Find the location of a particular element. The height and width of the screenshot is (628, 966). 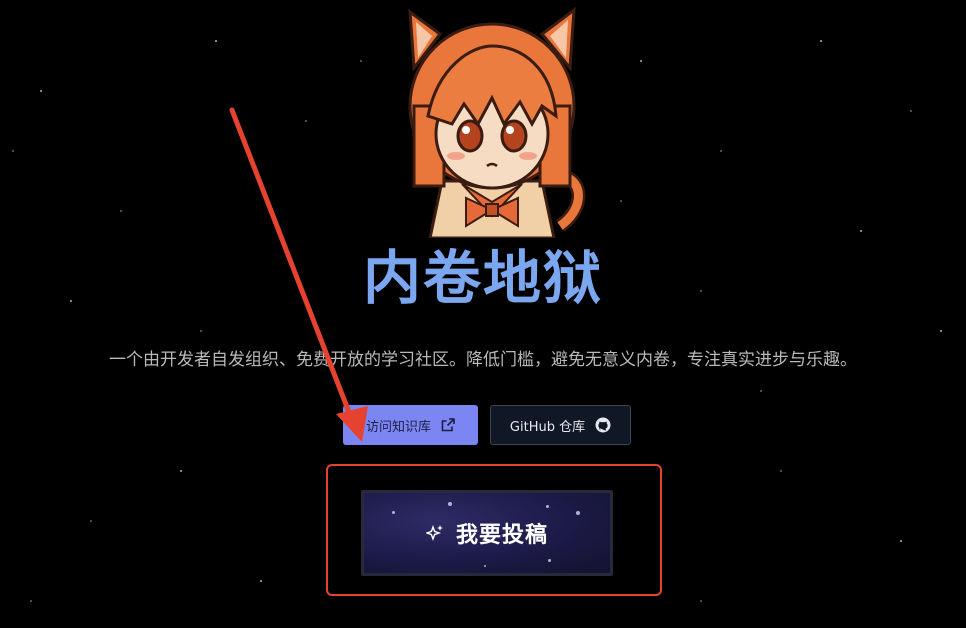

page-title: 内卷地狱 is located at coordinates (482, 278).